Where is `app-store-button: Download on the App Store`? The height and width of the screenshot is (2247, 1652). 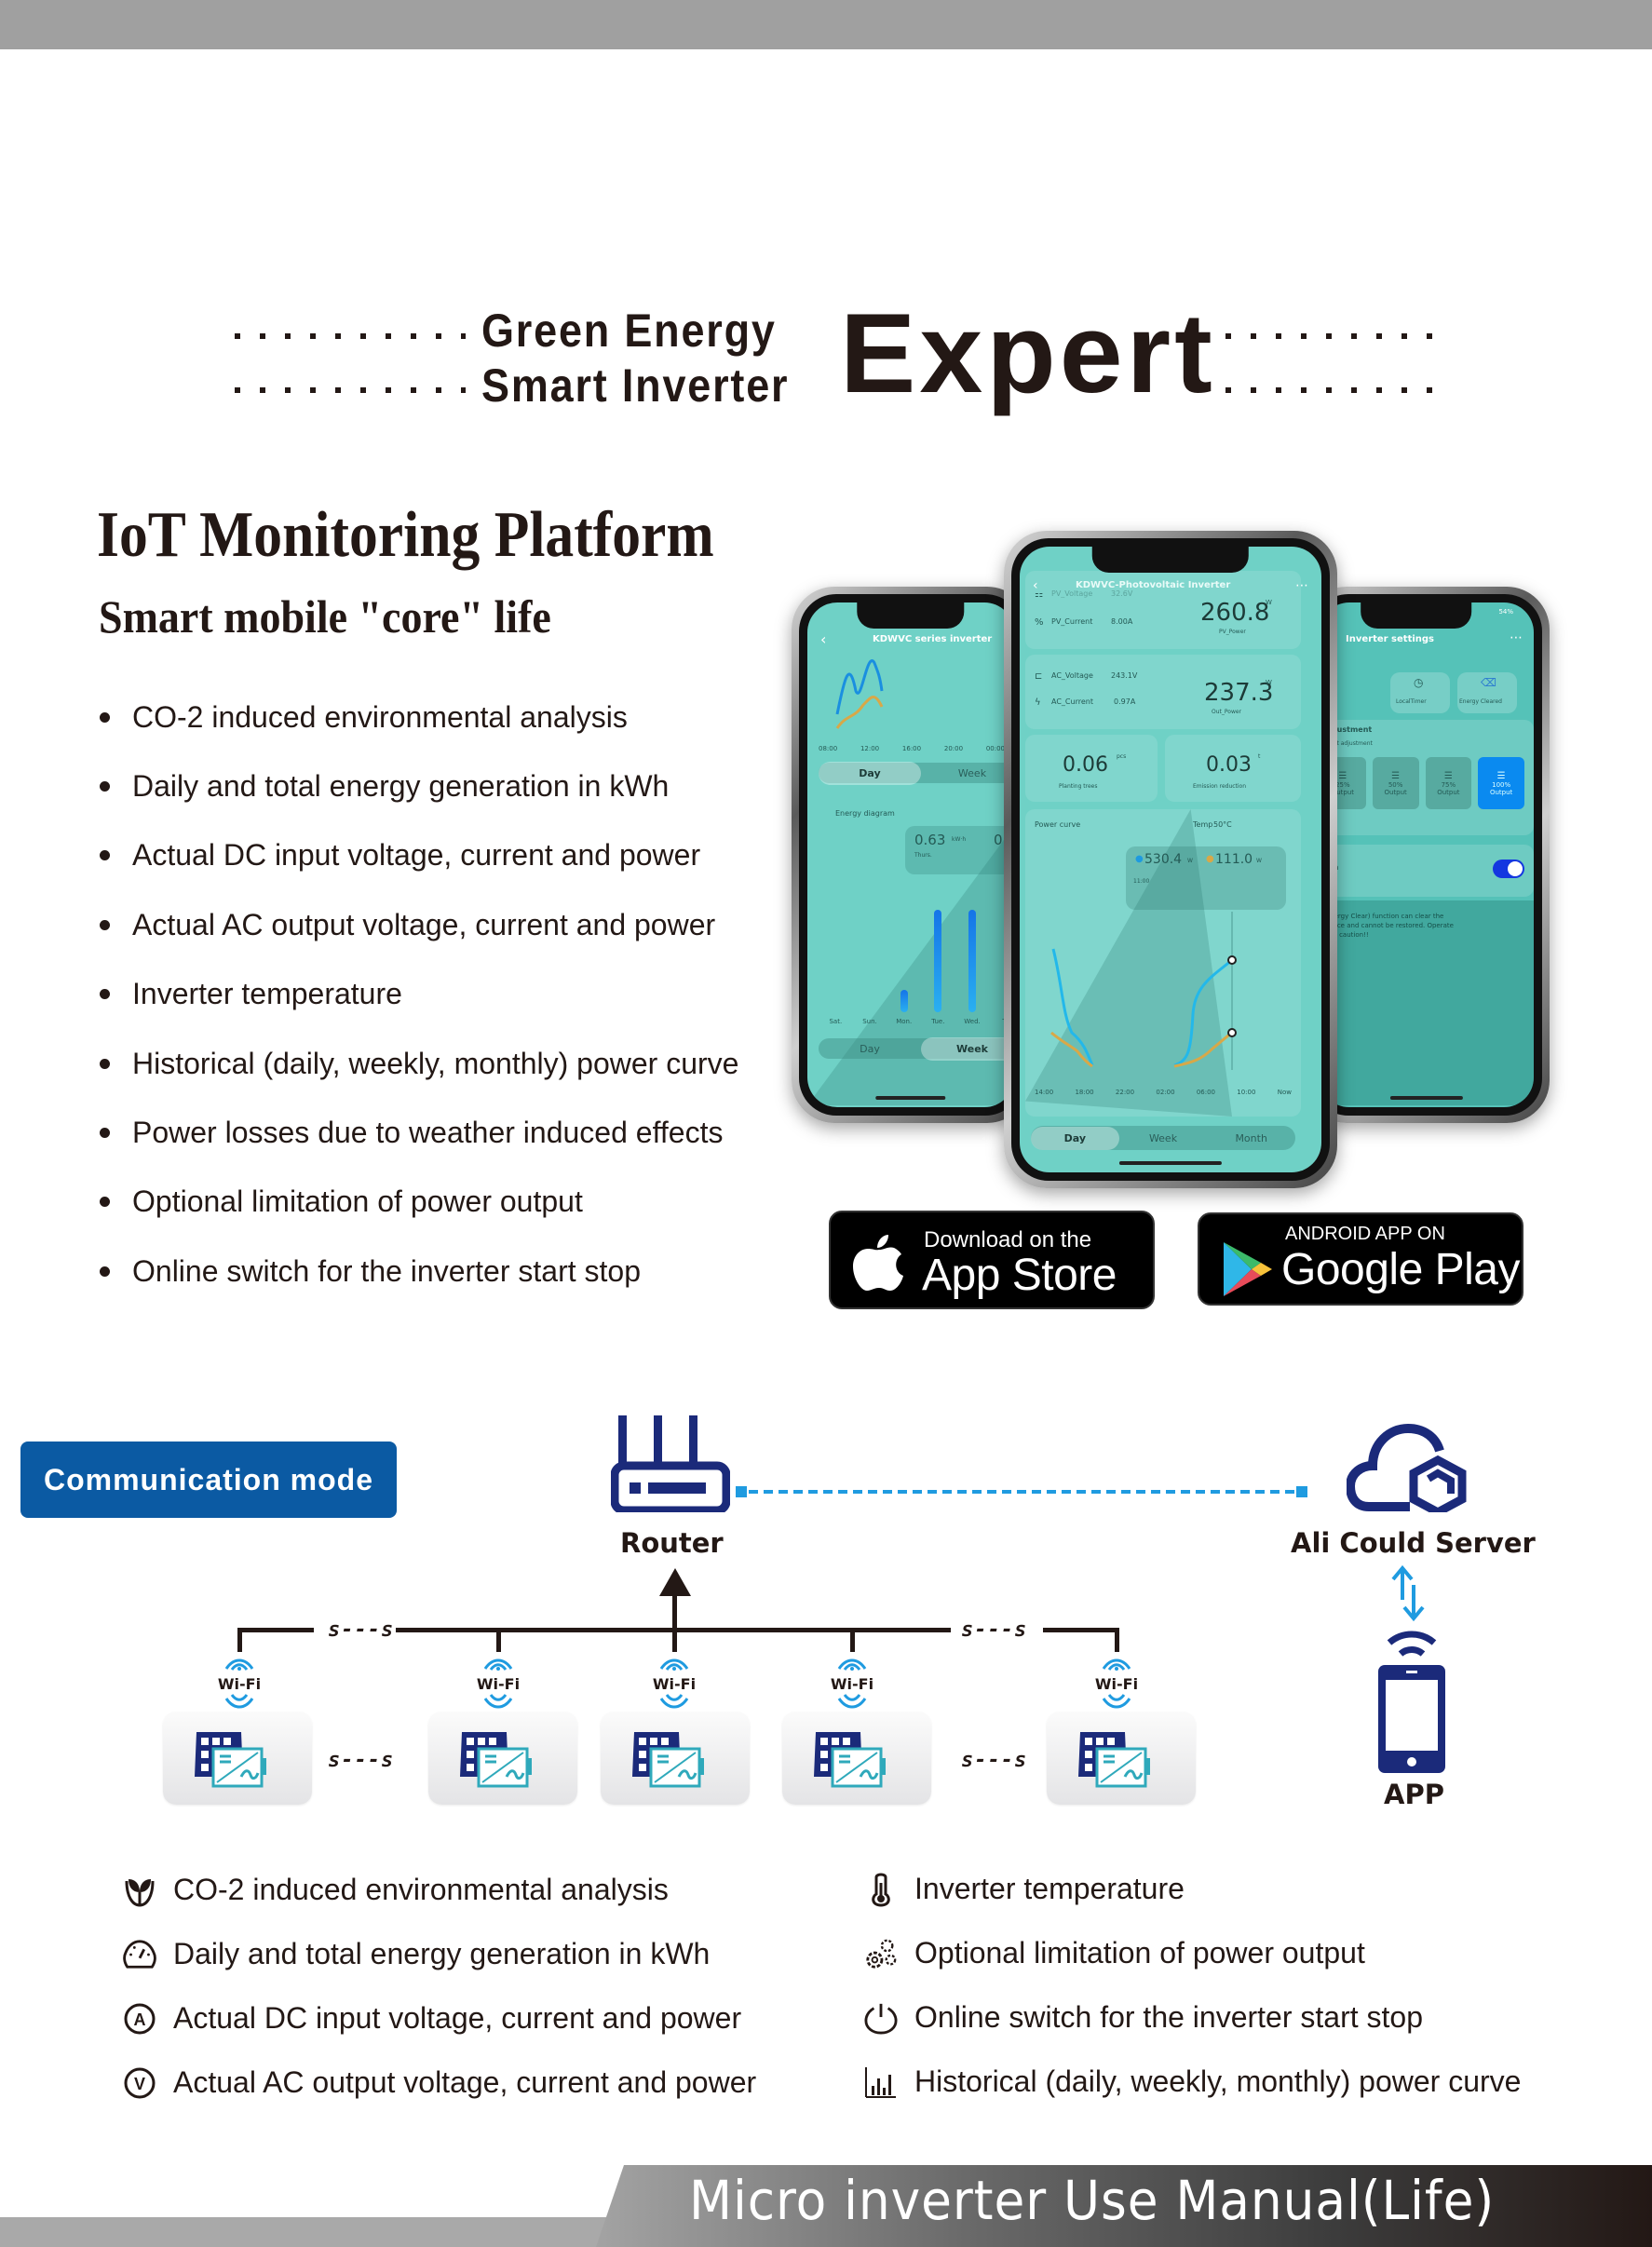 app-store-button: Download on the App Store is located at coordinates (992, 1260).